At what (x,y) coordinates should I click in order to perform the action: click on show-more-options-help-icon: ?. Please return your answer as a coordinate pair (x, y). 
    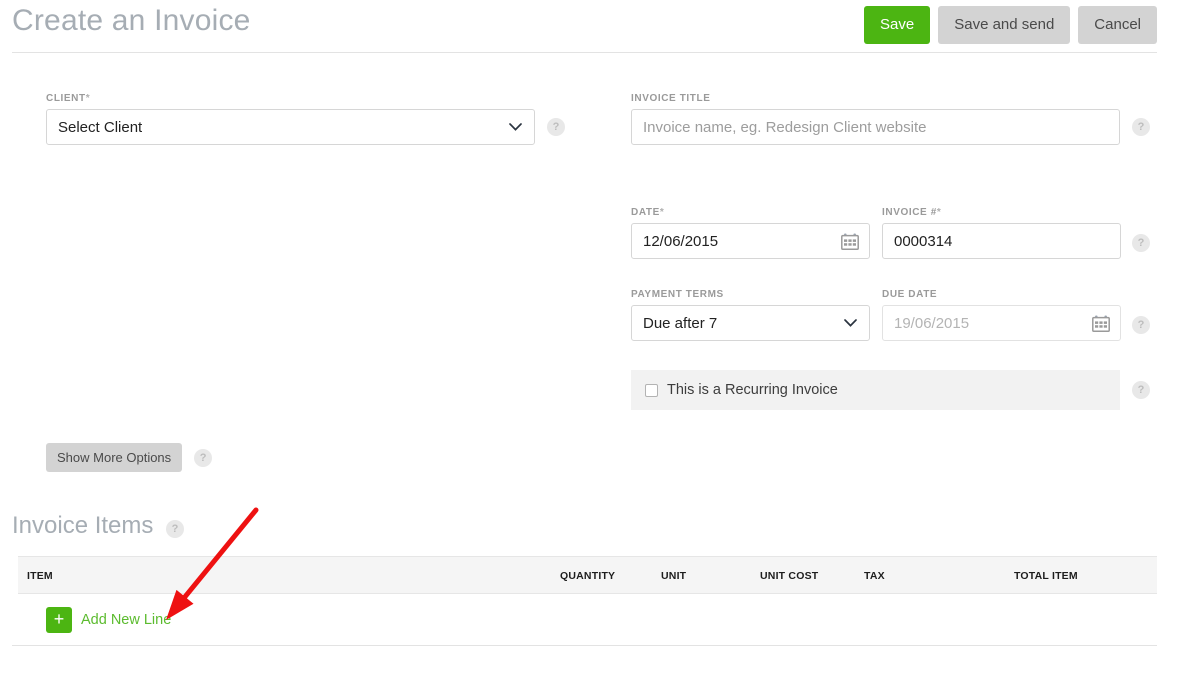
    Looking at the image, I should click on (203, 457).